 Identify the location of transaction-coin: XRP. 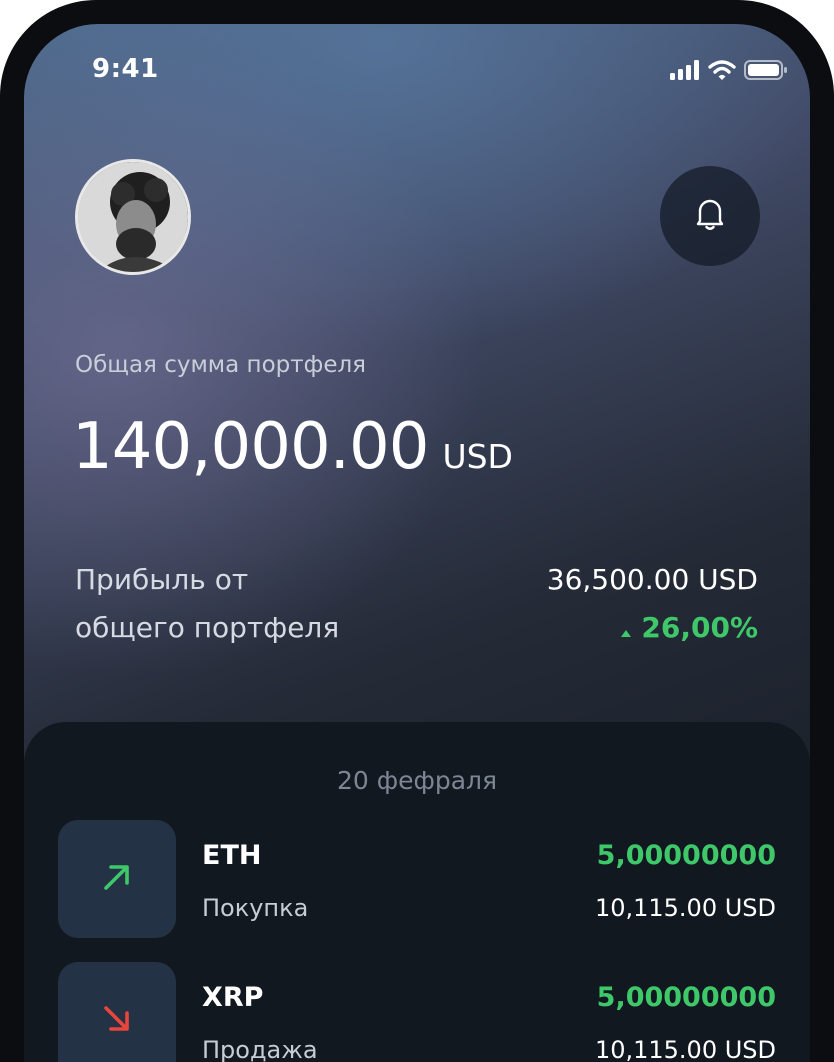
(233, 997).